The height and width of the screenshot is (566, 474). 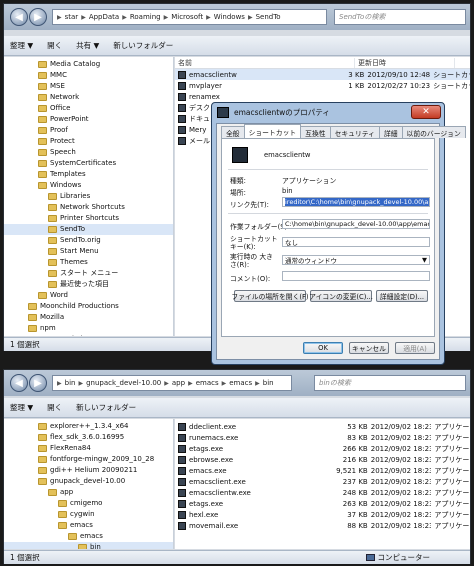 I want to click on nav-tree-item: SendTo, so click(x=88, y=229).